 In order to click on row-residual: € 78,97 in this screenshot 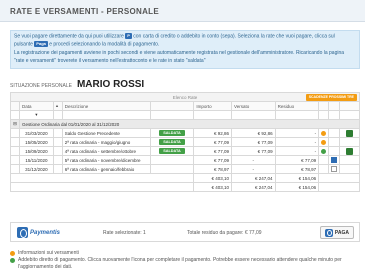, I will do `click(297, 169)`.